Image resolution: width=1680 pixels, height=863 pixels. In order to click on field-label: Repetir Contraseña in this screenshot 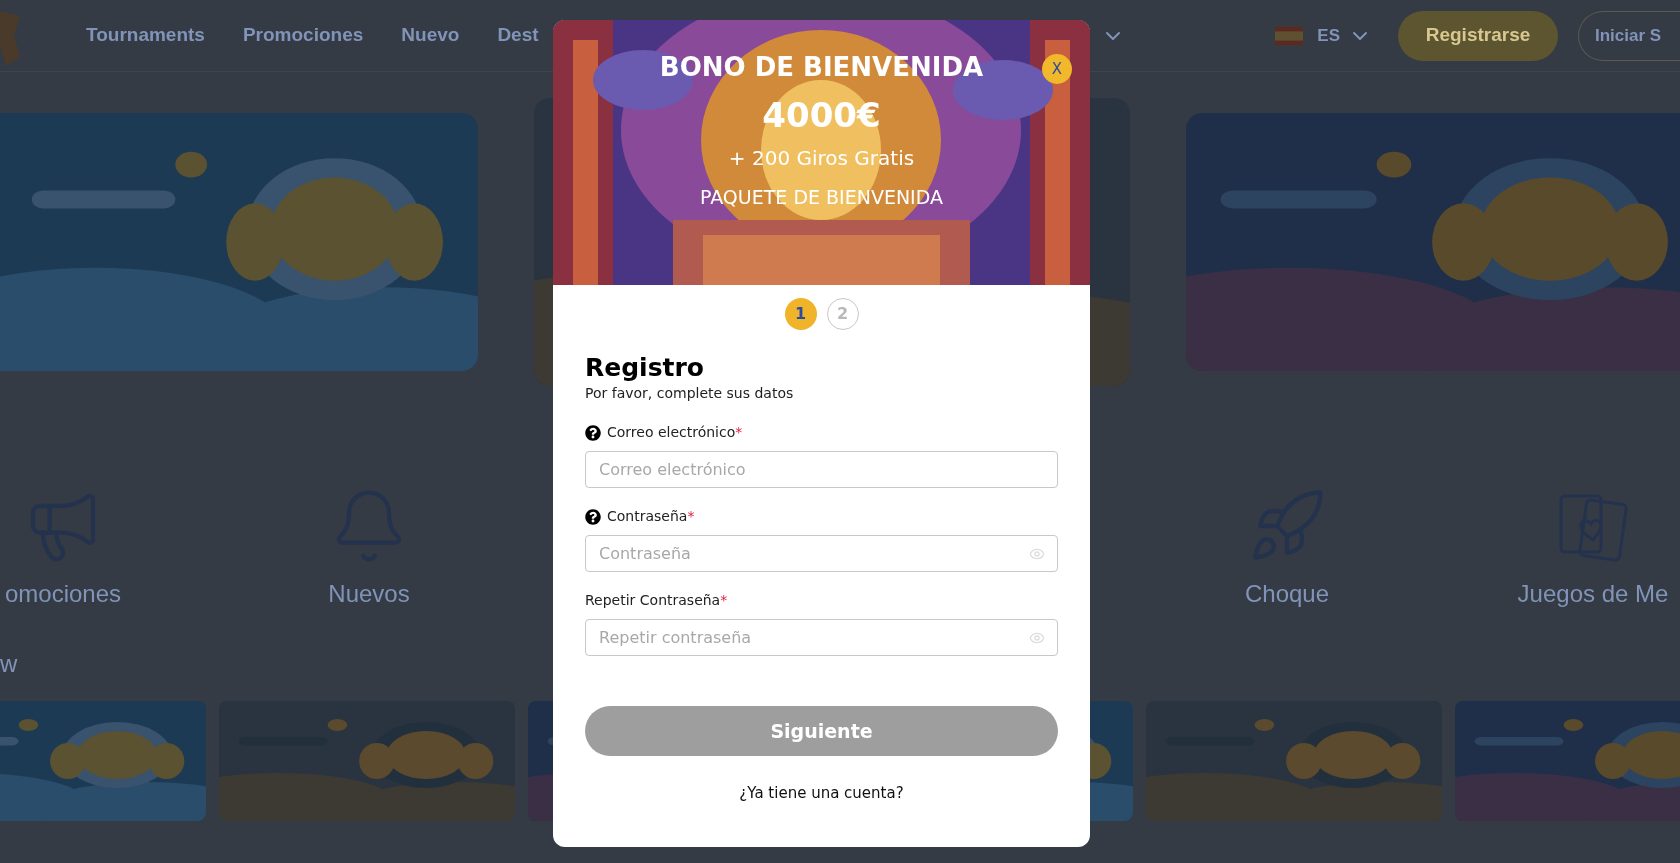, I will do `click(653, 601)`.